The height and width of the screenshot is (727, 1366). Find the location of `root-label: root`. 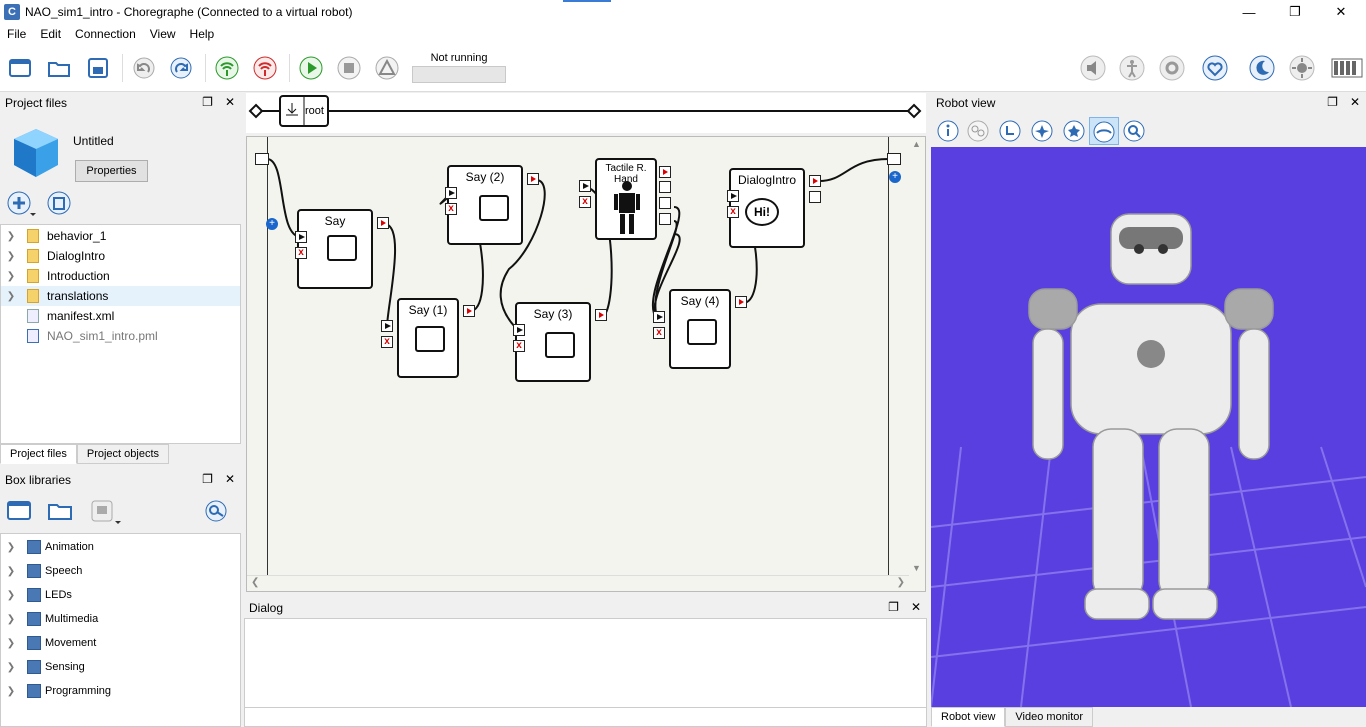

root-label: root is located at coordinates (314, 111).